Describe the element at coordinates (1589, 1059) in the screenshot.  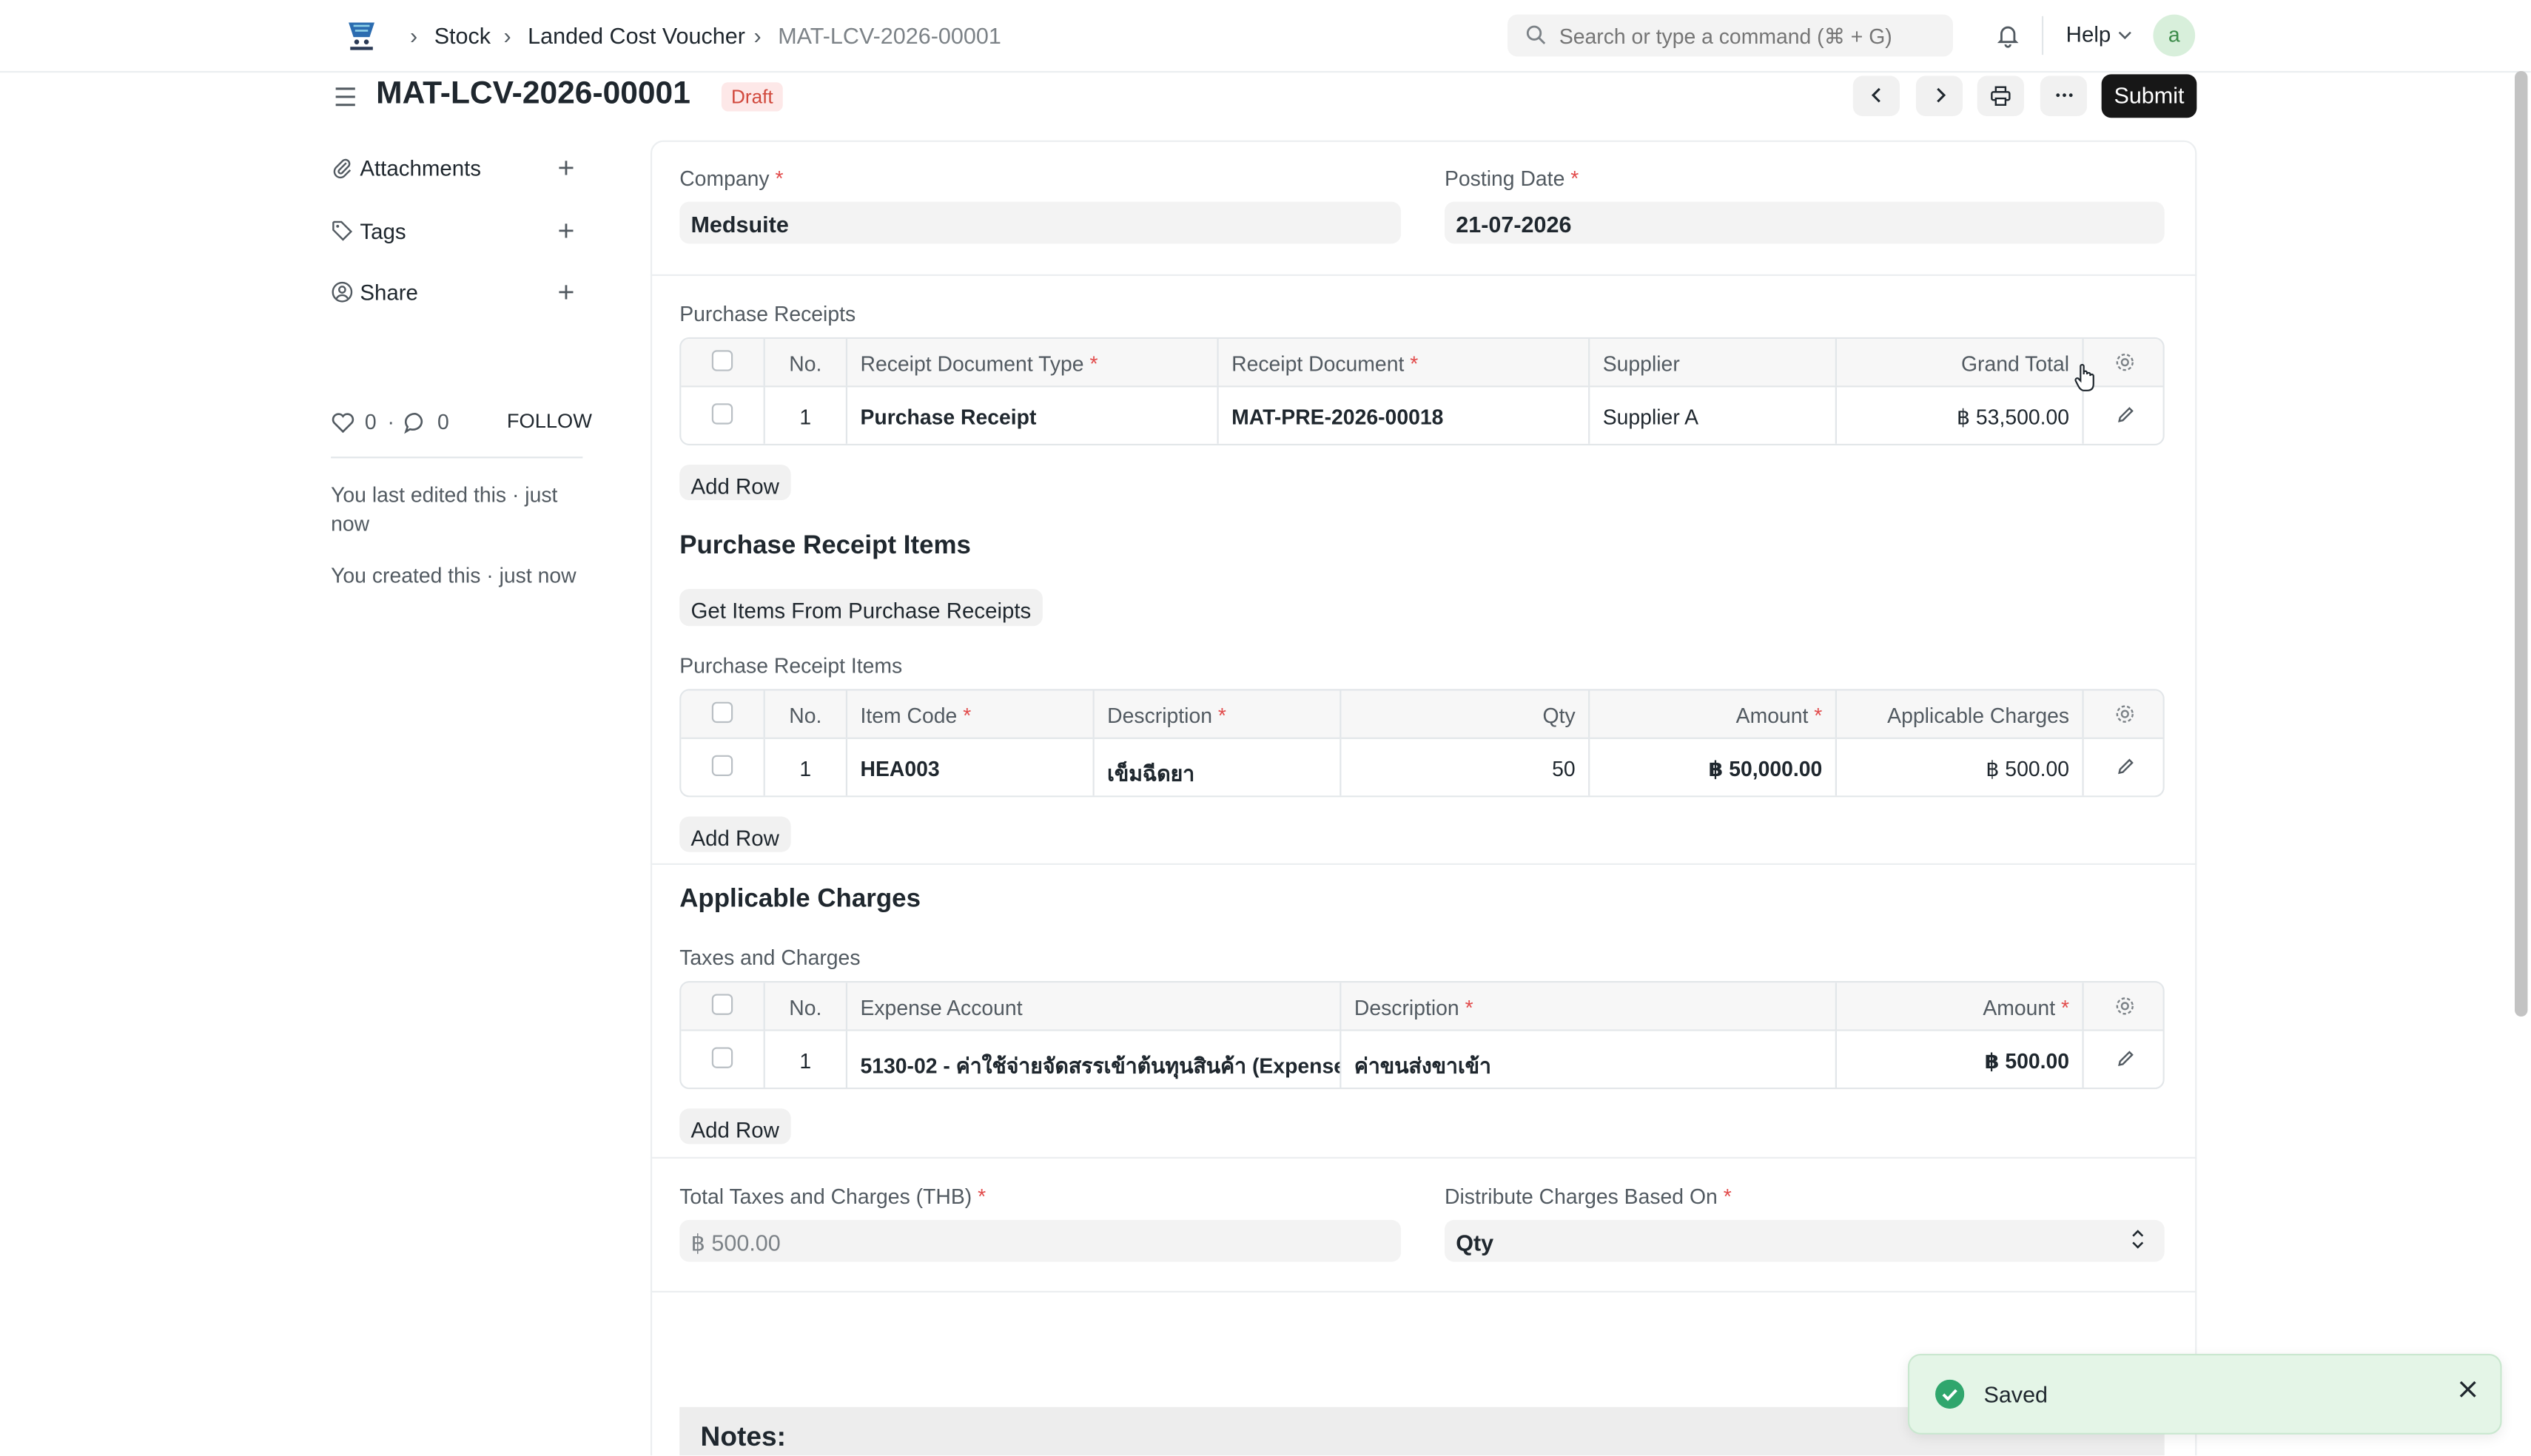
I see `tax-description-cell: ค่าขนส่งขาเข้า` at that location.